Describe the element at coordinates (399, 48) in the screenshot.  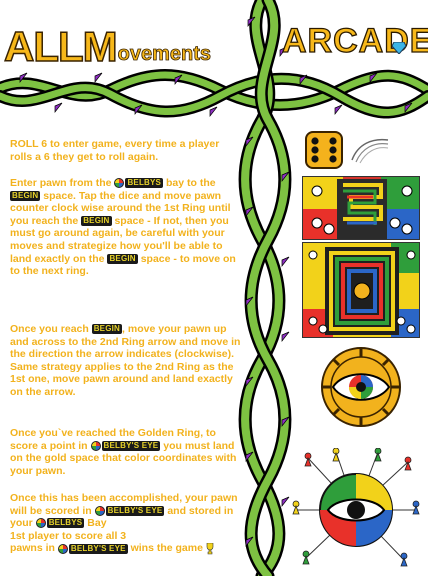
I see `gem-icon` at that location.